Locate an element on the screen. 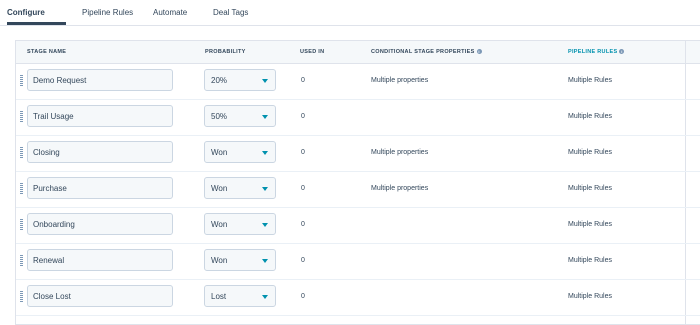  probability-select: 20% is located at coordinates (240, 80).